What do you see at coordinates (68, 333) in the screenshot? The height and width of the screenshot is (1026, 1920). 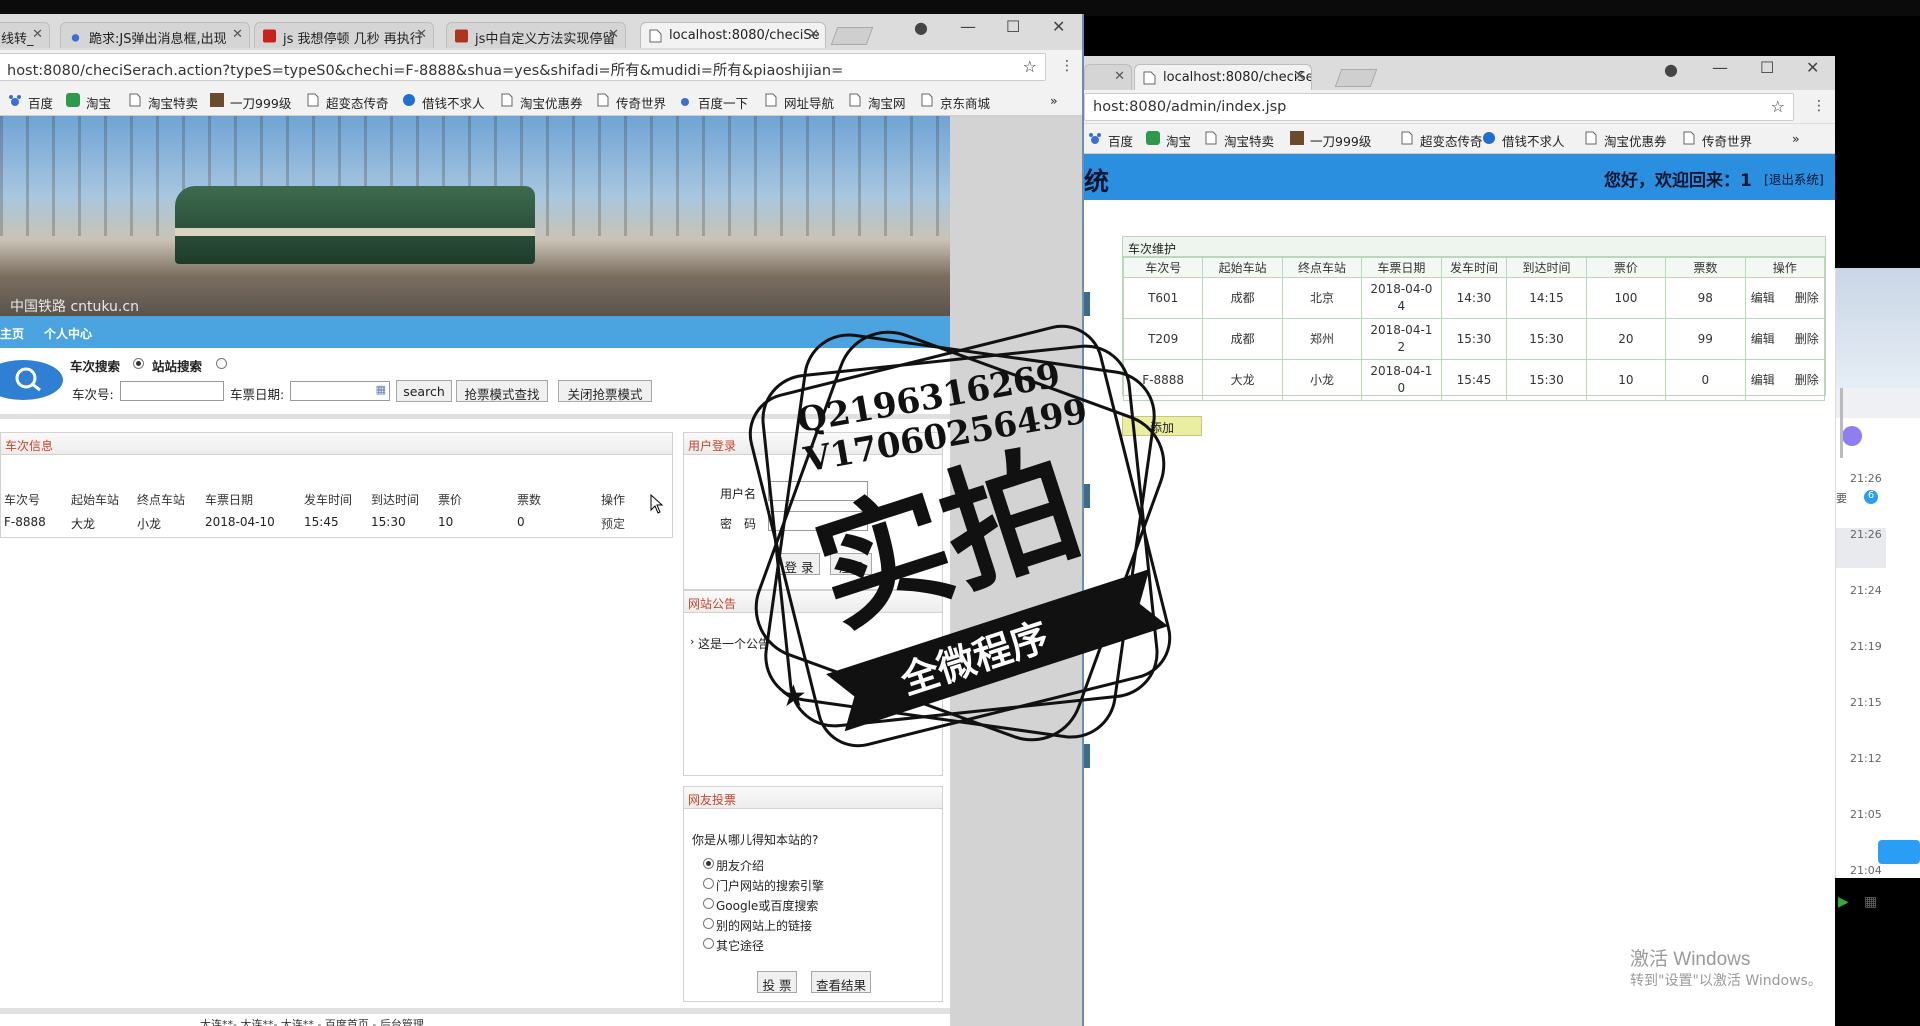 I see `nav-user-center: 个人中心` at bounding box center [68, 333].